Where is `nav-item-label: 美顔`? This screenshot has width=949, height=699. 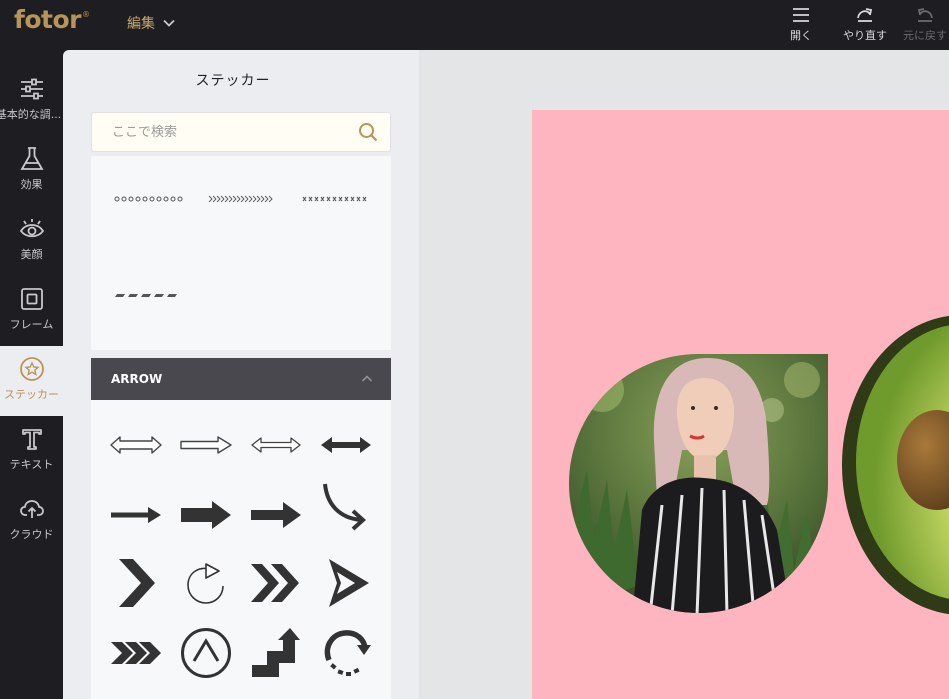
nav-item-label: 美顔 is located at coordinates (31, 254).